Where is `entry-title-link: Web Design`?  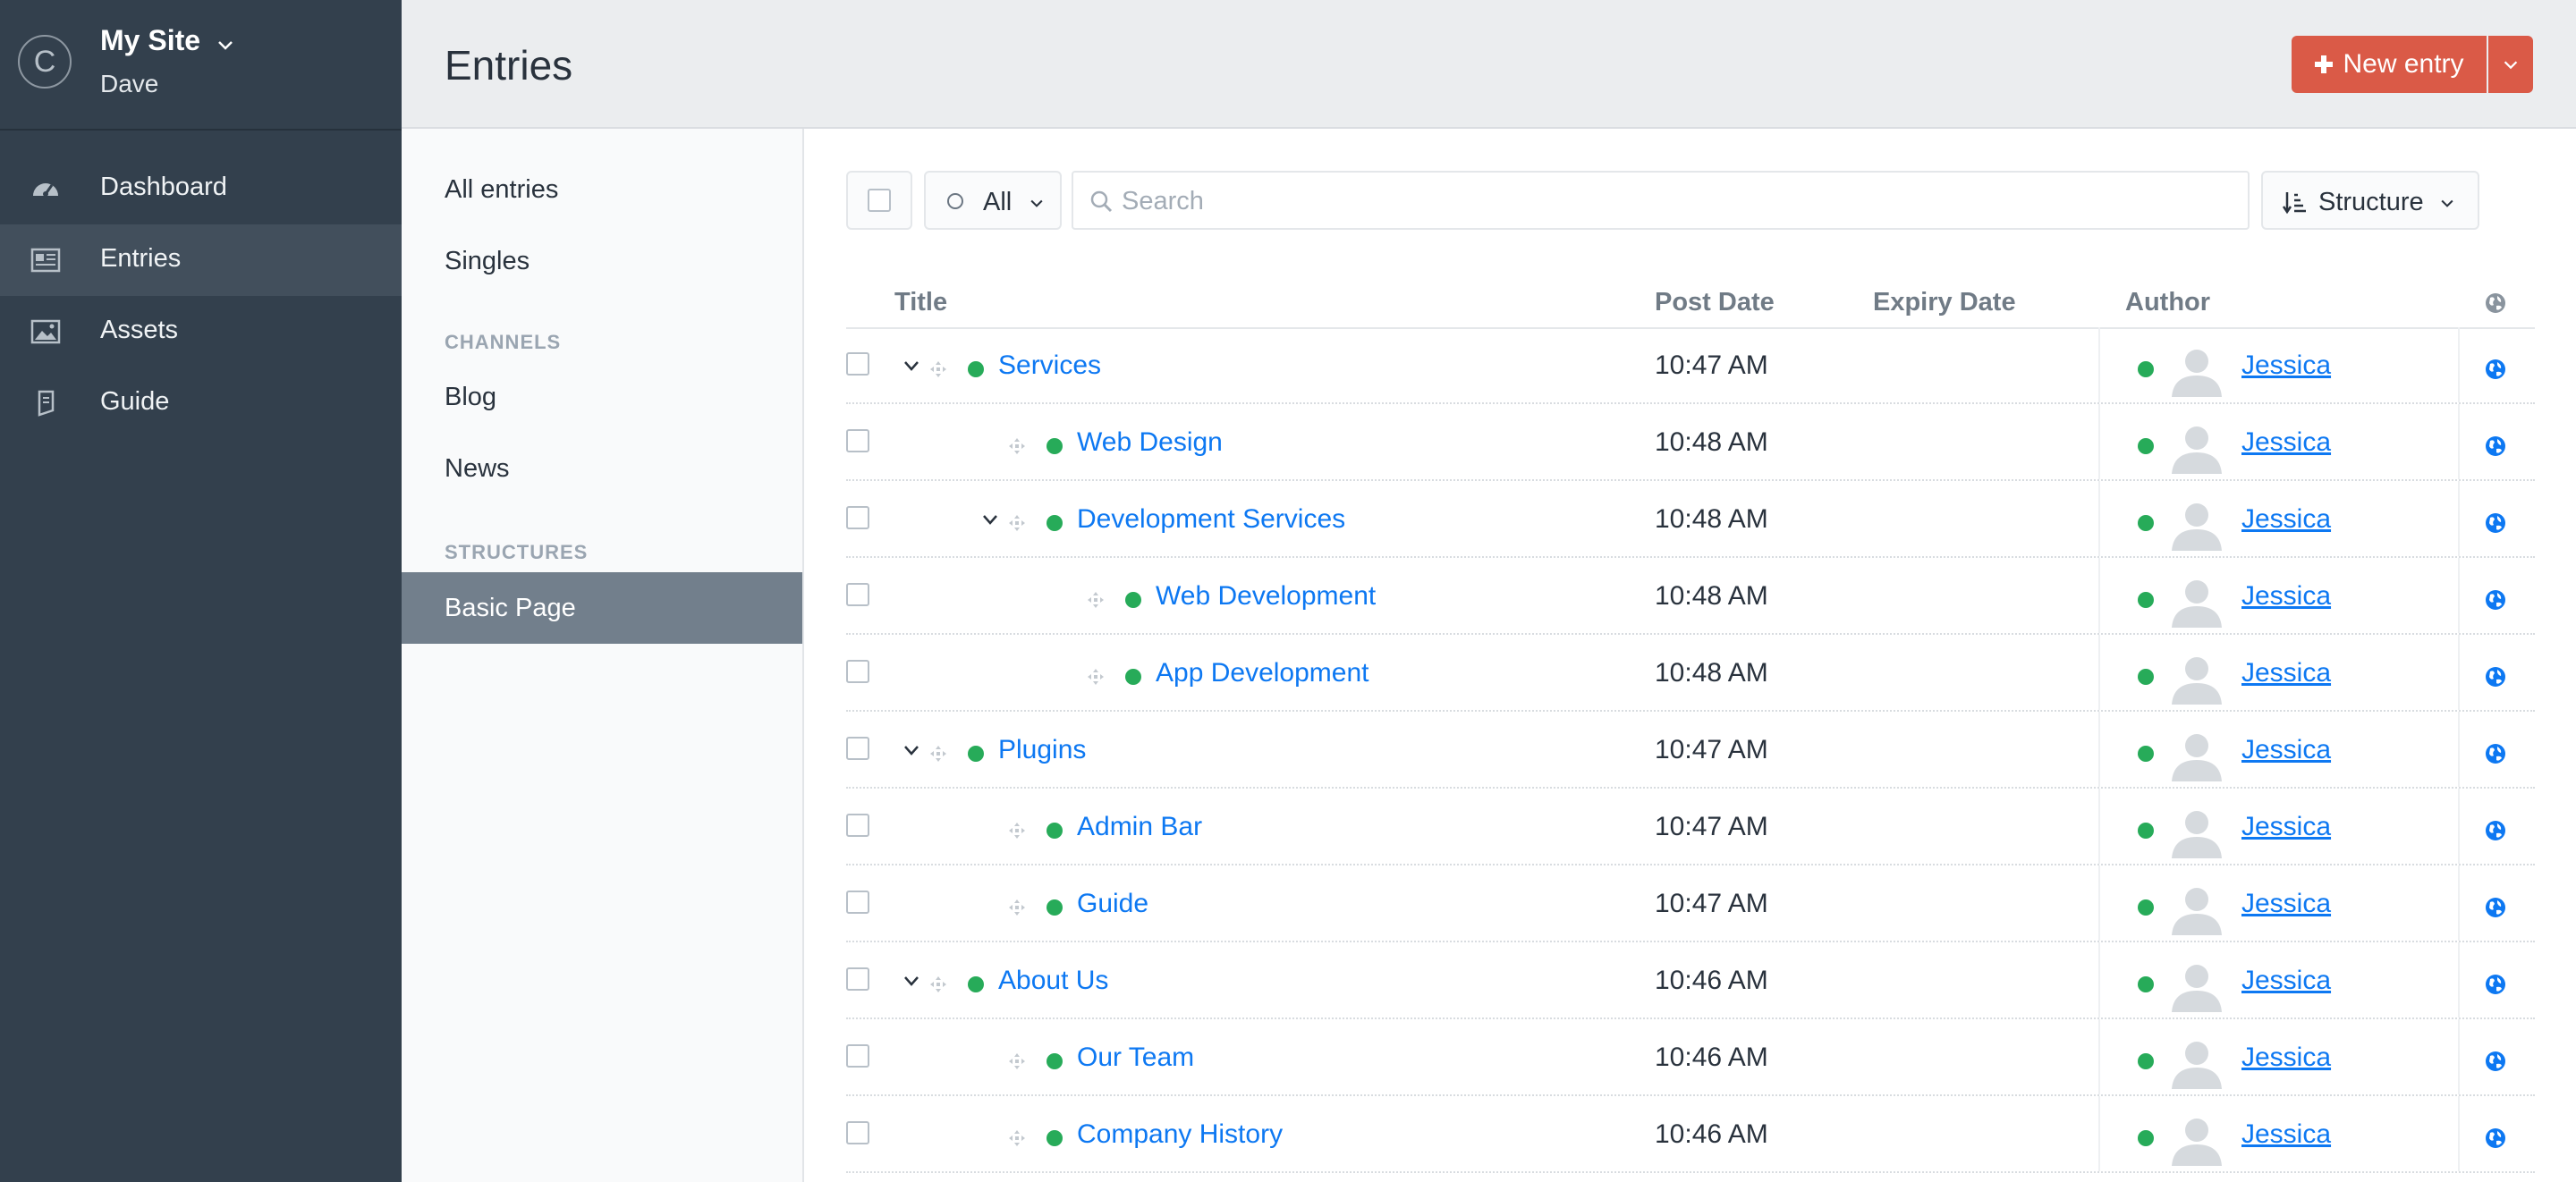
entry-title-link: Web Design is located at coordinates (1150, 442).